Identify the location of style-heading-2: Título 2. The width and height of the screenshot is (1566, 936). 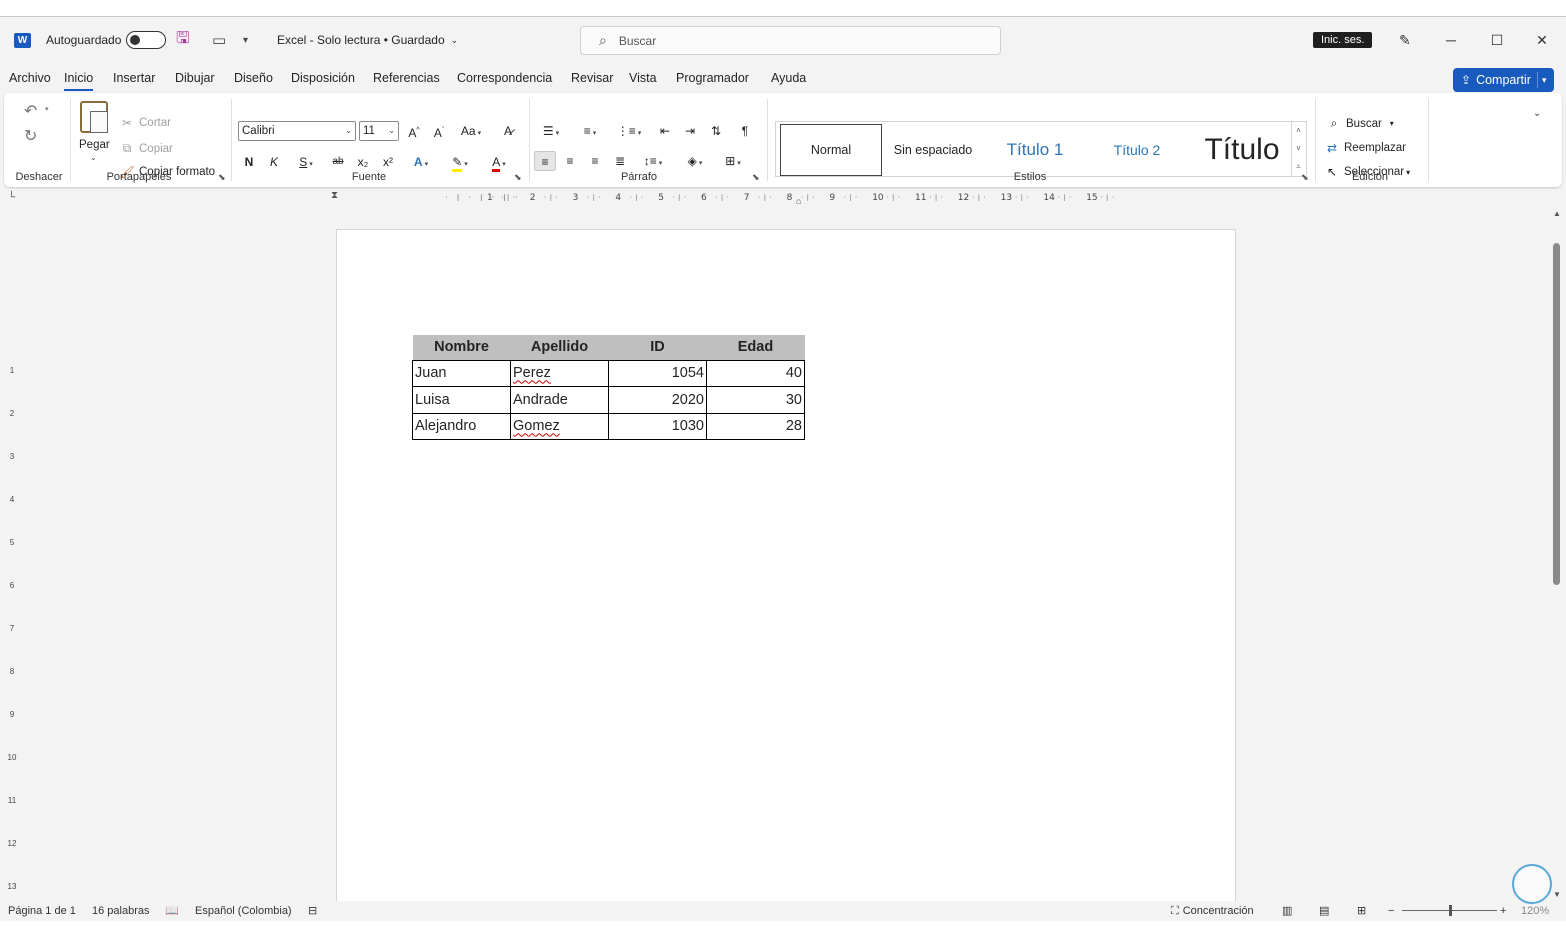
(1137, 150).